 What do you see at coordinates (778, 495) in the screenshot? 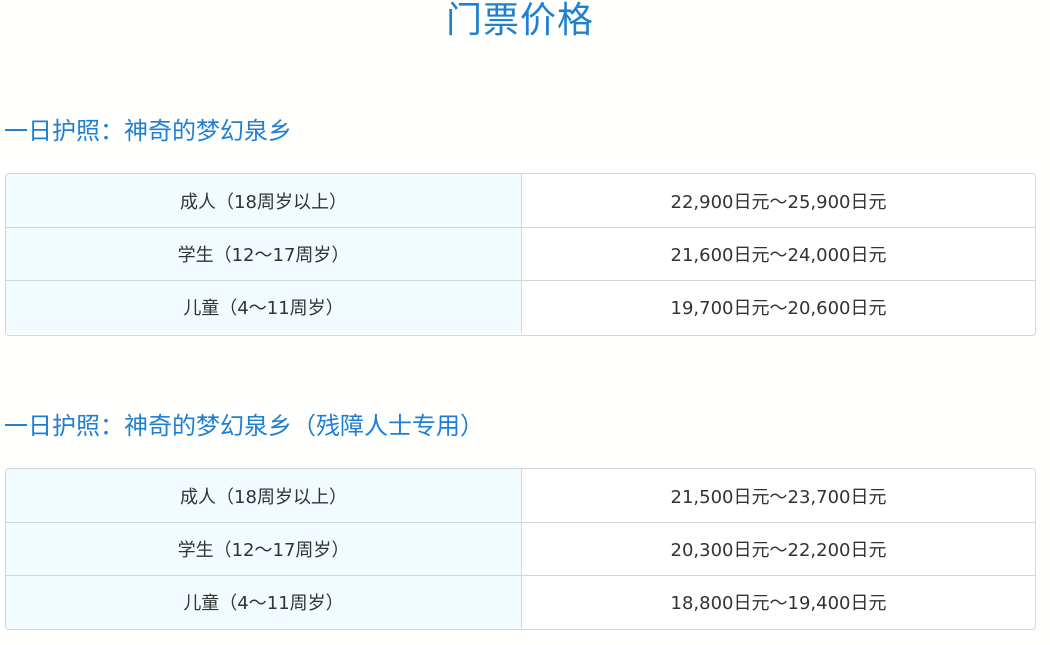
I see `ticket-price-value: 21,500日元～23,700日元` at bounding box center [778, 495].